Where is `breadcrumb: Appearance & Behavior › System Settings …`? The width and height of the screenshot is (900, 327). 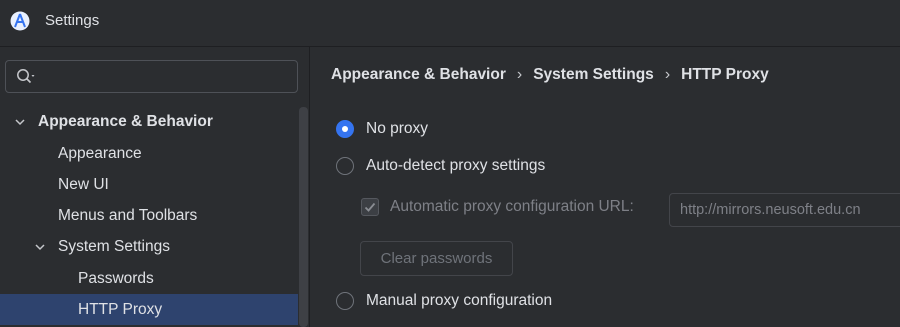
breadcrumb: Appearance & Behavior › System Settings … is located at coordinates (550, 75).